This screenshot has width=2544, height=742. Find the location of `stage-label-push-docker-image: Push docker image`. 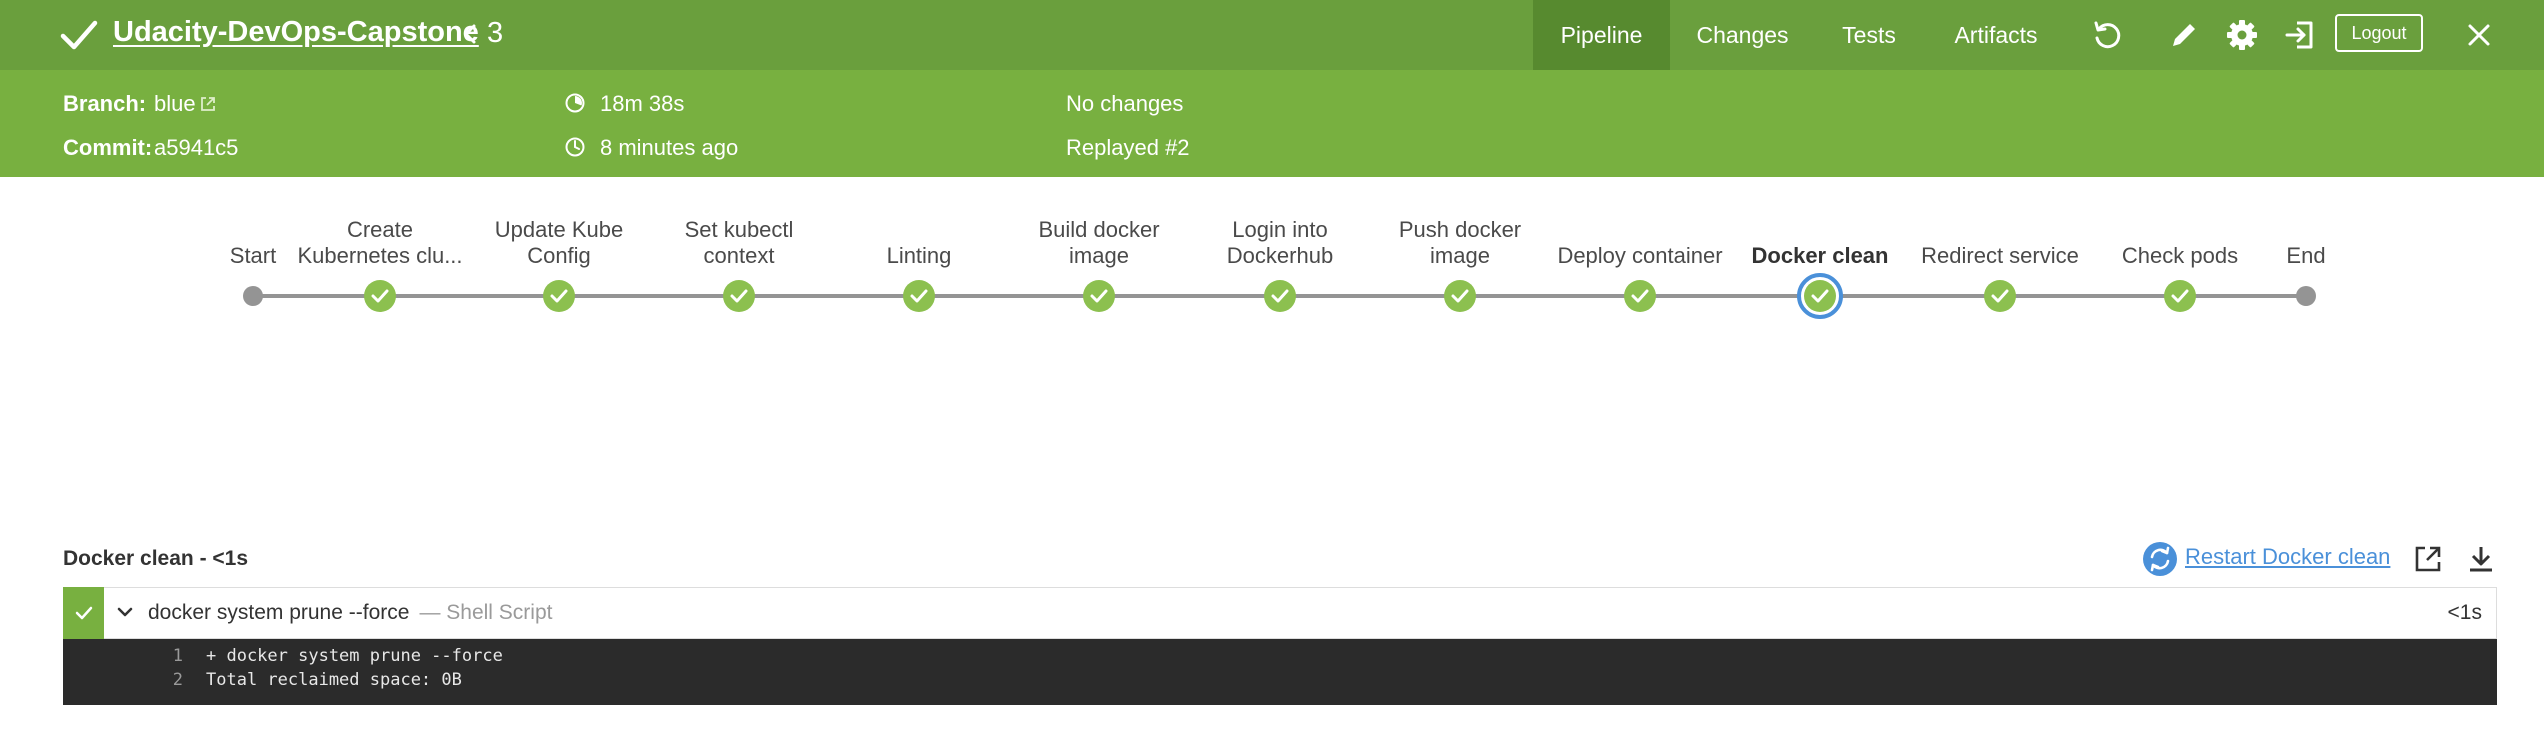

stage-label-push-docker-image: Push docker image is located at coordinates (1460, 243).